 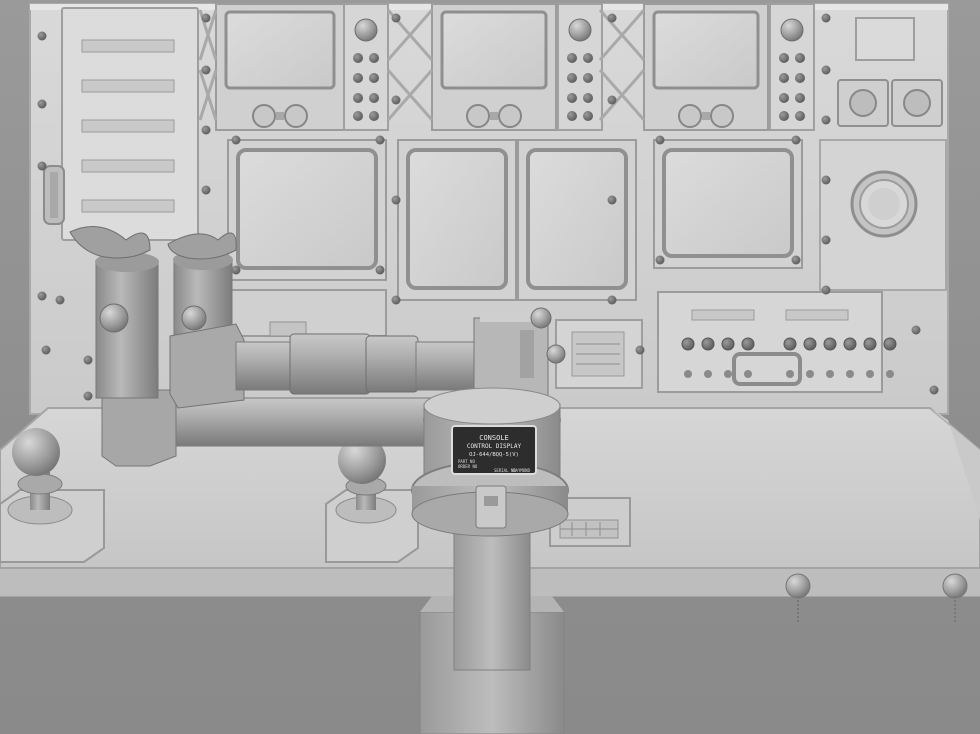 What do you see at coordinates (54, 195) in the screenshot?
I see `side-handle` at bounding box center [54, 195].